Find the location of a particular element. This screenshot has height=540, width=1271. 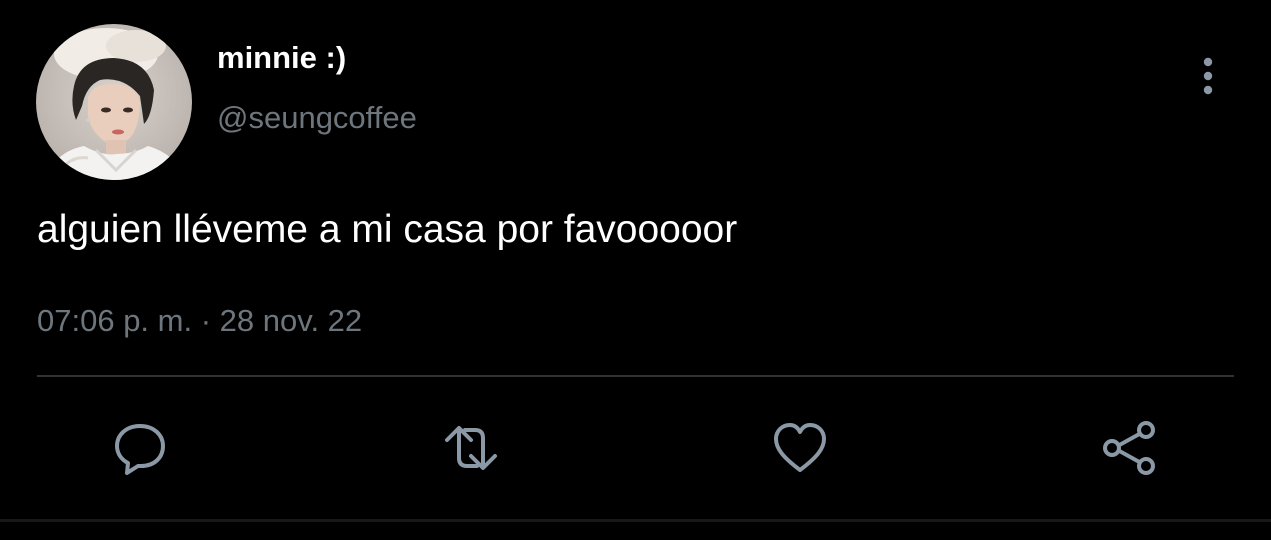

avatar is located at coordinates (114, 102).